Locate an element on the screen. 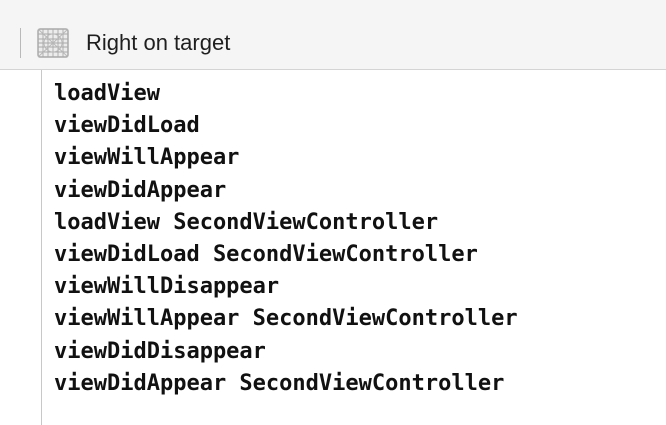 The height and width of the screenshot is (425, 666). console-log-line: loadView is located at coordinates (107, 93).